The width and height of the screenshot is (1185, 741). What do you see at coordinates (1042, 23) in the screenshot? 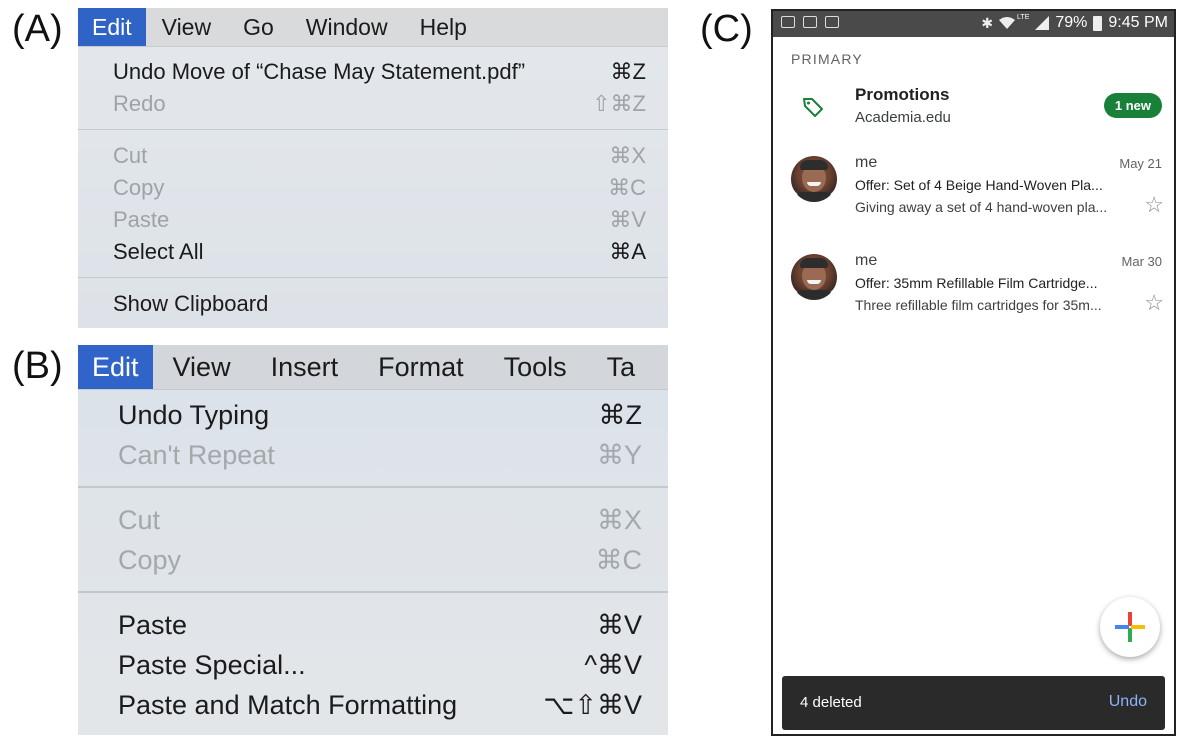
I see `signal-icon` at bounding box center [1042, 23].